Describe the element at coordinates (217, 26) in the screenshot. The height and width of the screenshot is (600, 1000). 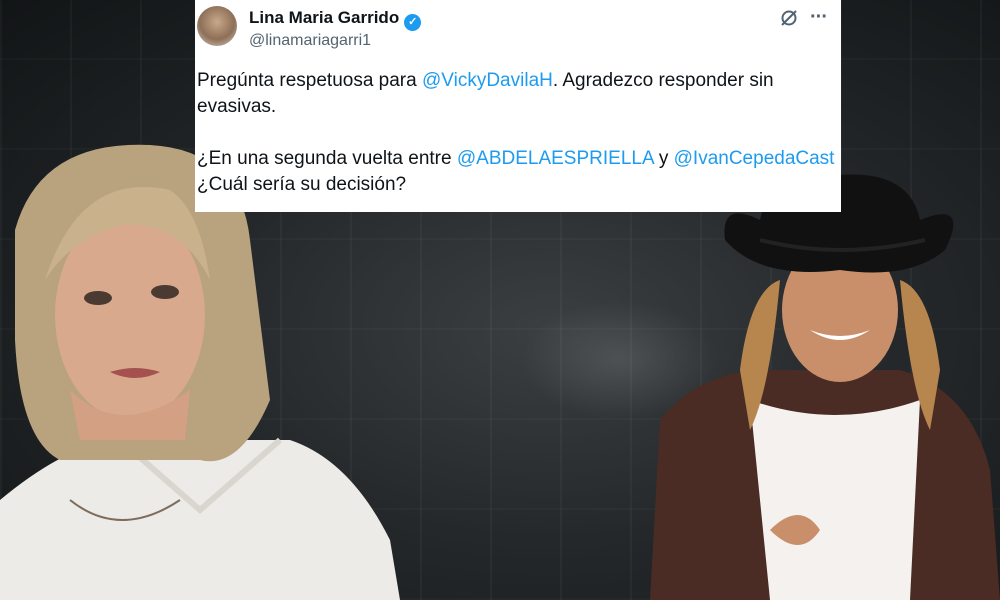
I see `avatar` at that location.